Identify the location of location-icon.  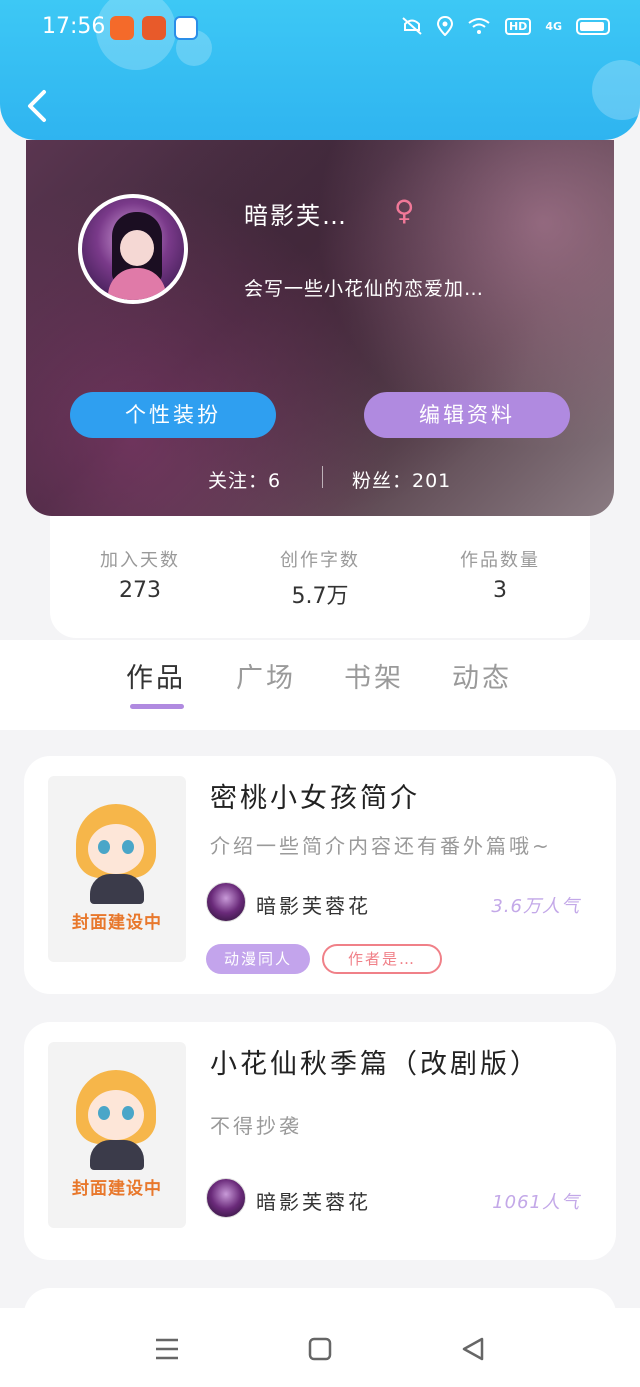
(444, 26).